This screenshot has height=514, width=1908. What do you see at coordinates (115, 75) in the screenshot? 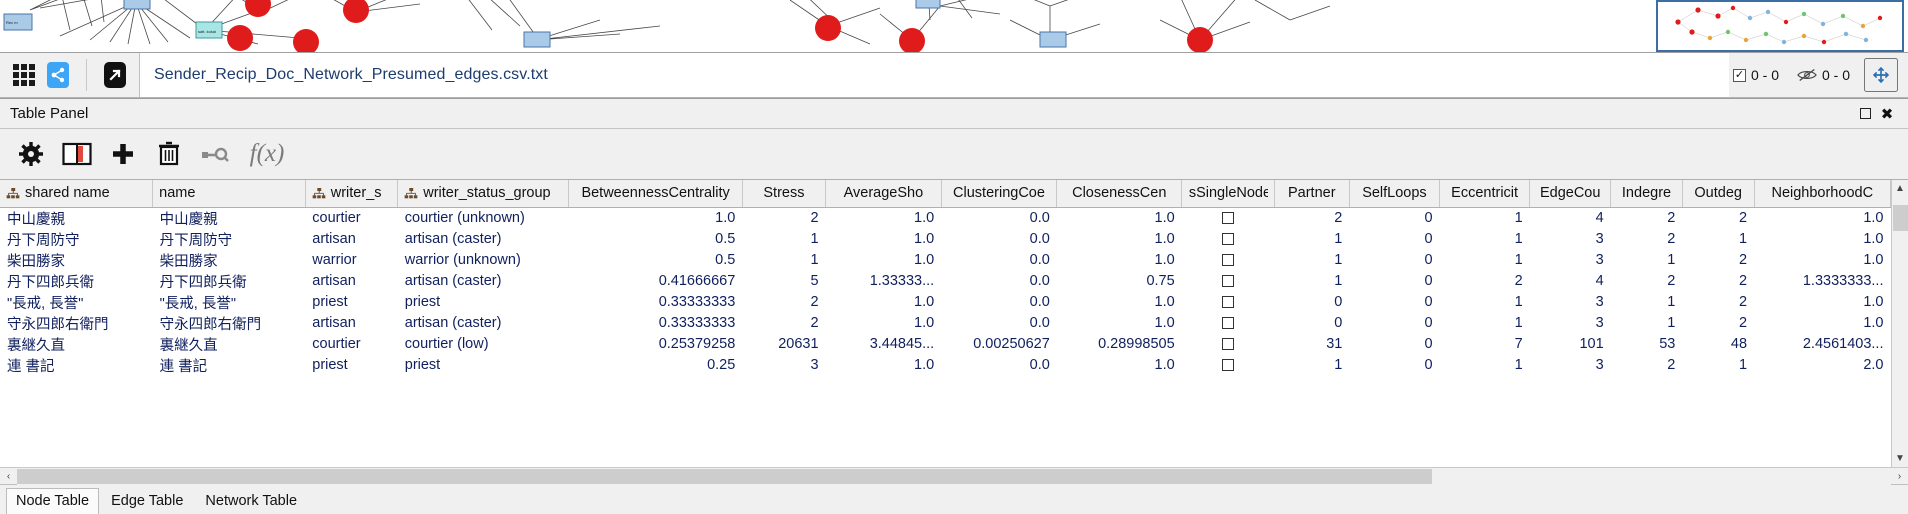
I see `export-arrow-icon` at bounding box center [115, 75].